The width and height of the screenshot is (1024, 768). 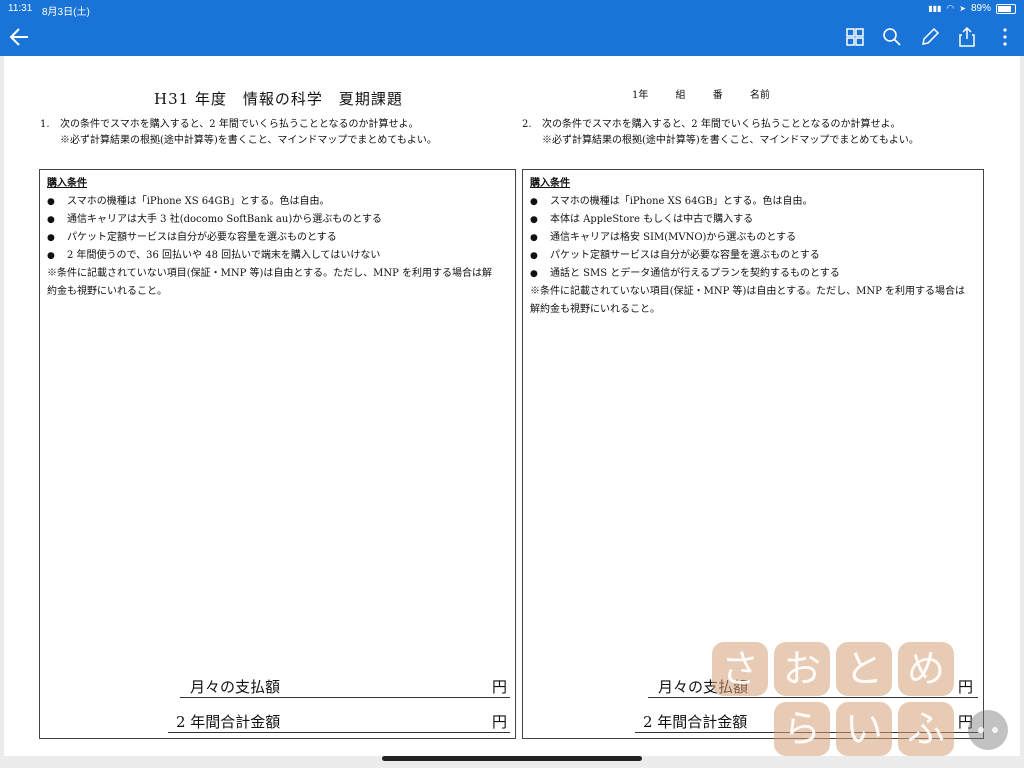 What do you see at coordinates (45, 124) in the screenshot?
I see `question-1-number: 1.` at bounding box center [45, 124].